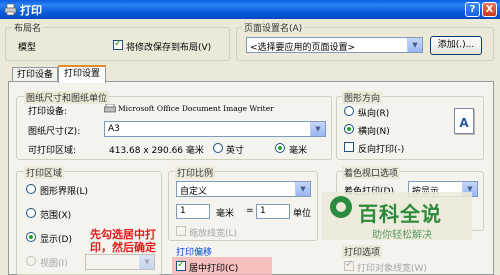 The image size is (500, 275). I want to click on layout-name-group-title: 布局名, so click(28, 27).